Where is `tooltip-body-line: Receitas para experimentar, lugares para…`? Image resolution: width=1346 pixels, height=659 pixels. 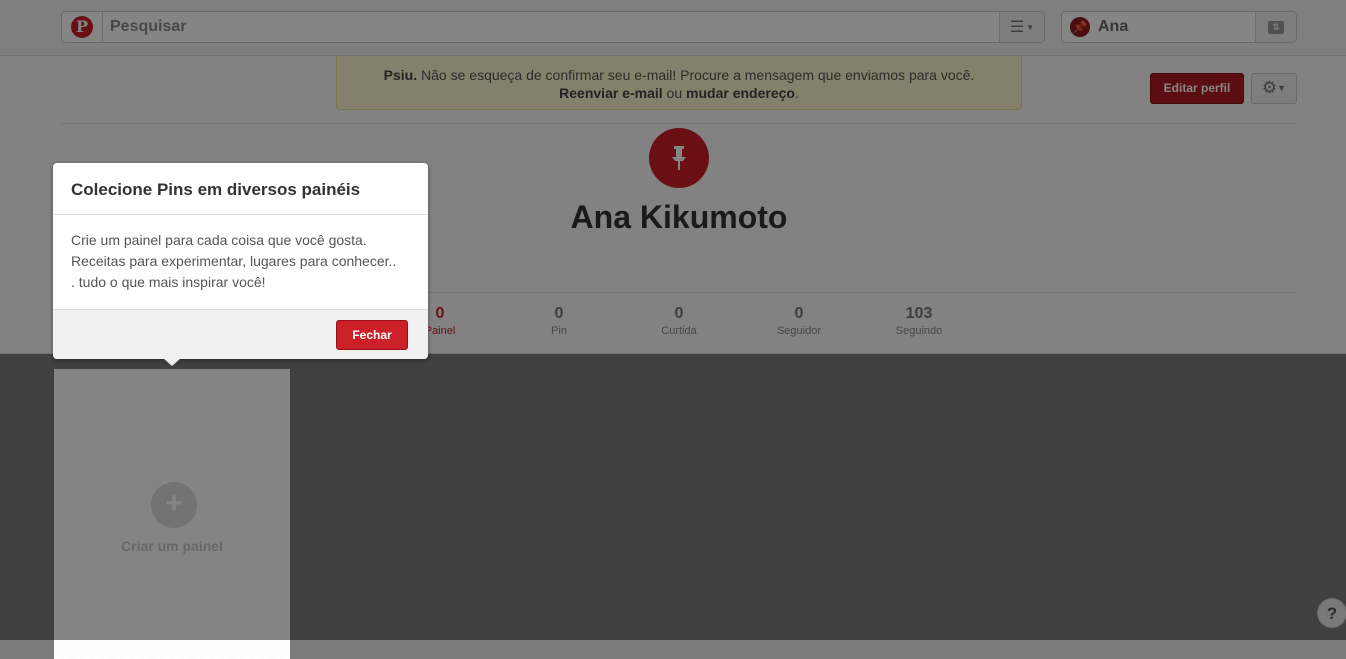
tooltip-body-line: Receitas para experimentar, lugares para… is located at coordinates (234, 261).